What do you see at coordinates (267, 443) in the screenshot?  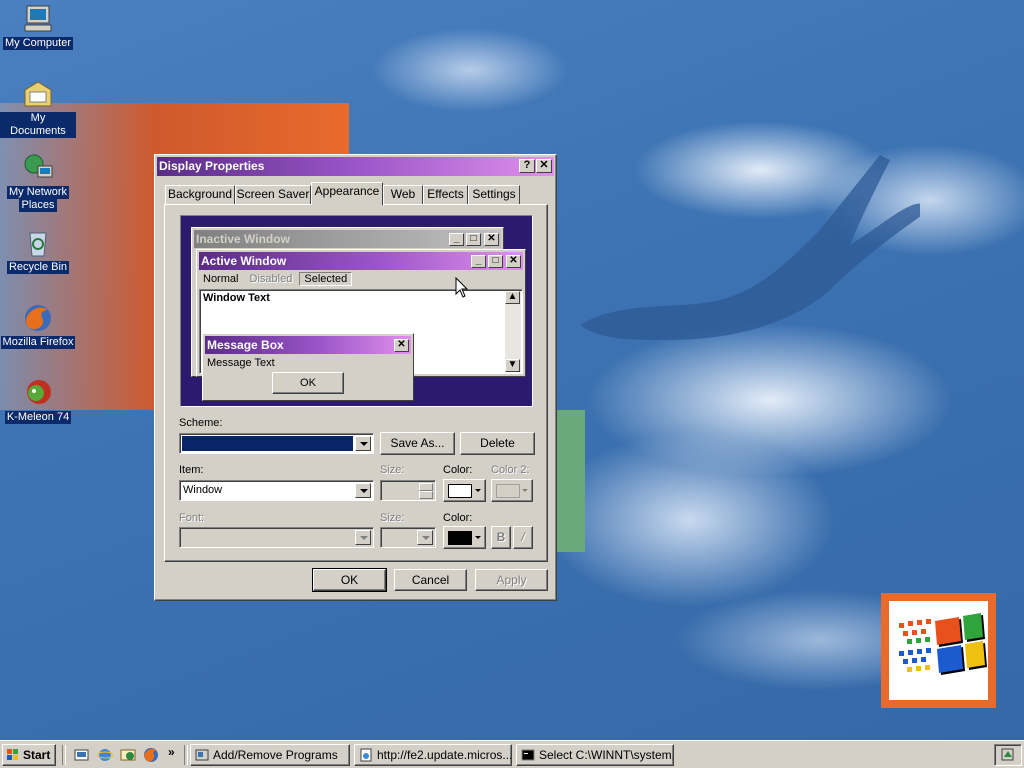 I see `scheme-selected-value` at bounding box center [267, 443].